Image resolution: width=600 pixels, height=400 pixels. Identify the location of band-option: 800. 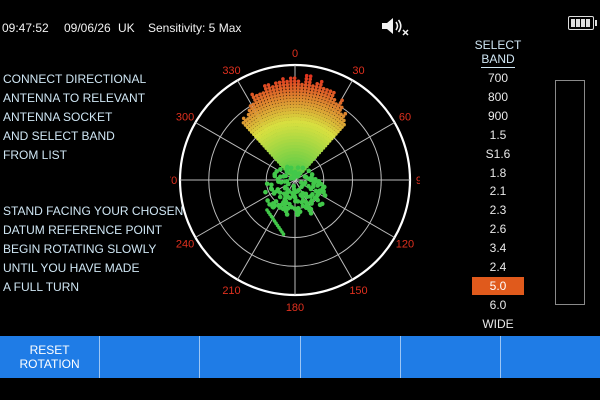
(498, 97).